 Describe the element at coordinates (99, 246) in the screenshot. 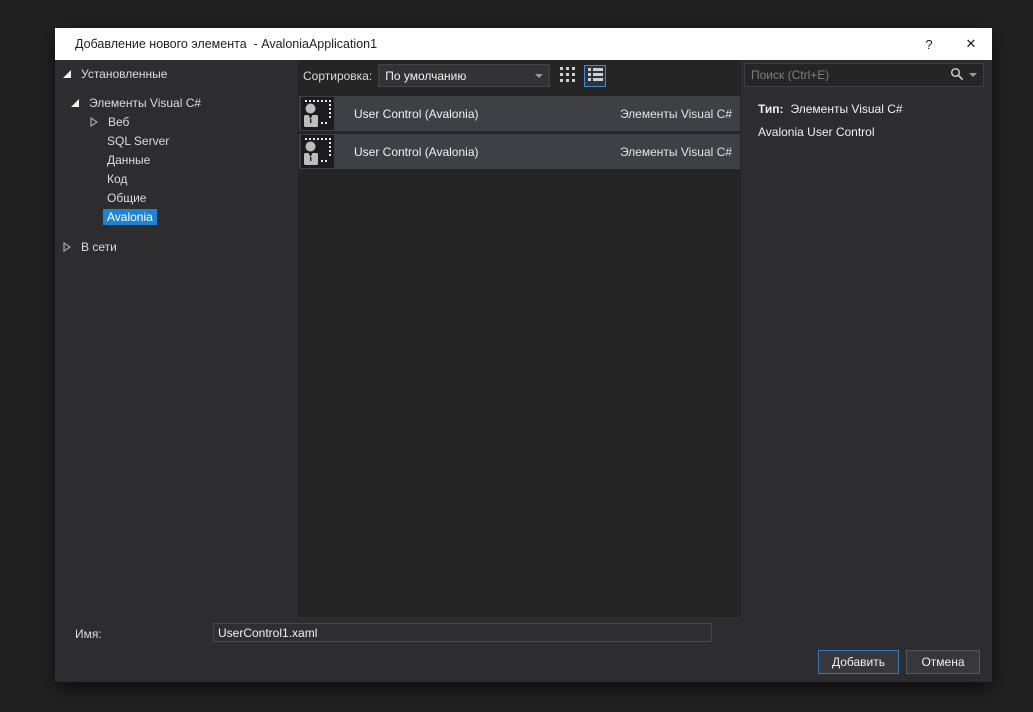

I see `tree-item-label: В сети` at that location.